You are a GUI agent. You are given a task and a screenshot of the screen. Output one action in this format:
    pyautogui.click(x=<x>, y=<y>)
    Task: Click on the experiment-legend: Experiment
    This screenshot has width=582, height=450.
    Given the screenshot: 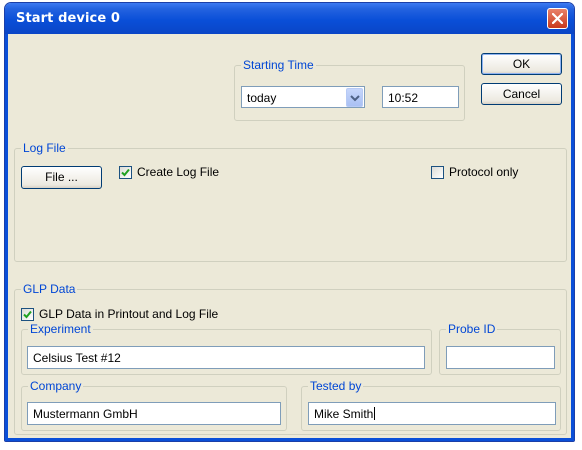 What is the action you would take?
    pyautogui.click(x=60, y=329)
    